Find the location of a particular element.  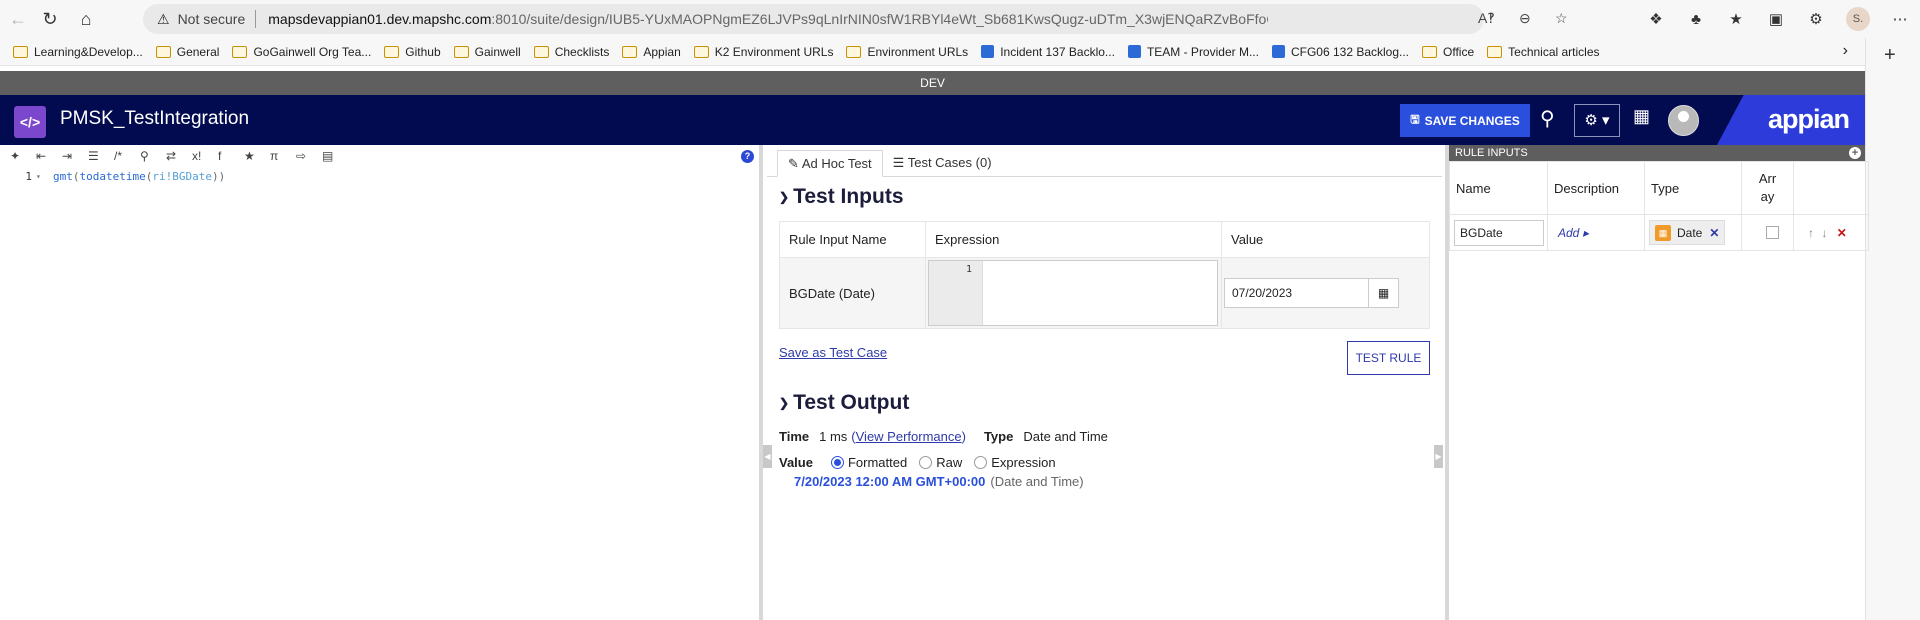

pretty-print-icon: ✦ is located at coordinates (23, 156).